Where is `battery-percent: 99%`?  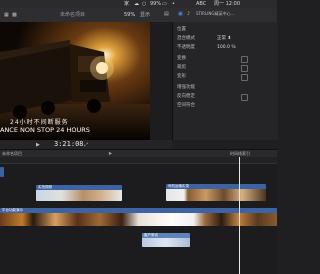
battery-percent: 99% is located at coordinates (155, 4).